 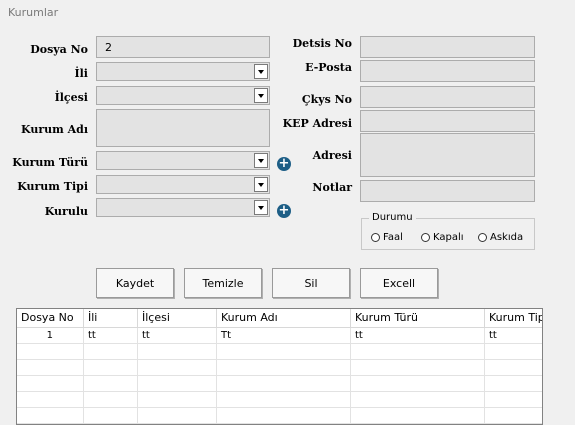 I want to click on notlar-field, so click(x=447, y=191).